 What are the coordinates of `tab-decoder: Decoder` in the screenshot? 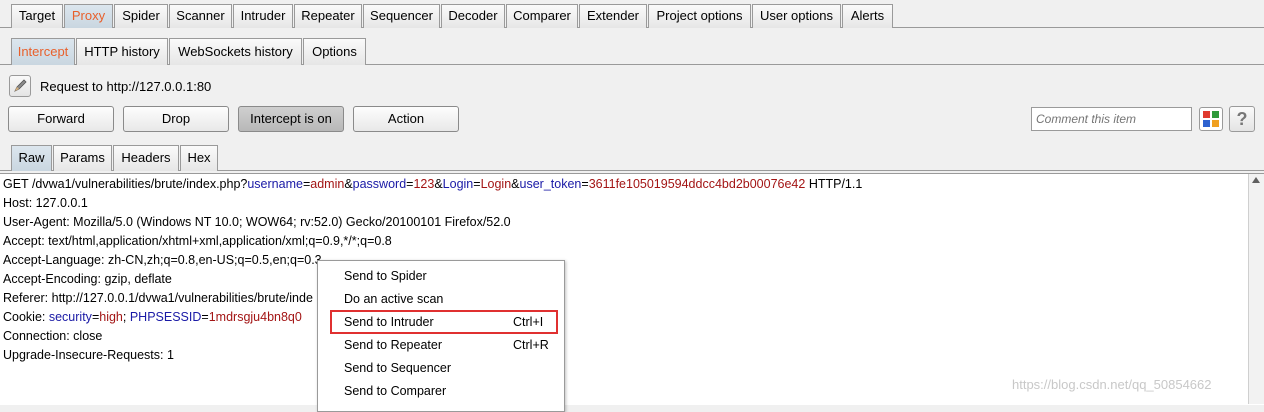 It's located at (473, 16).